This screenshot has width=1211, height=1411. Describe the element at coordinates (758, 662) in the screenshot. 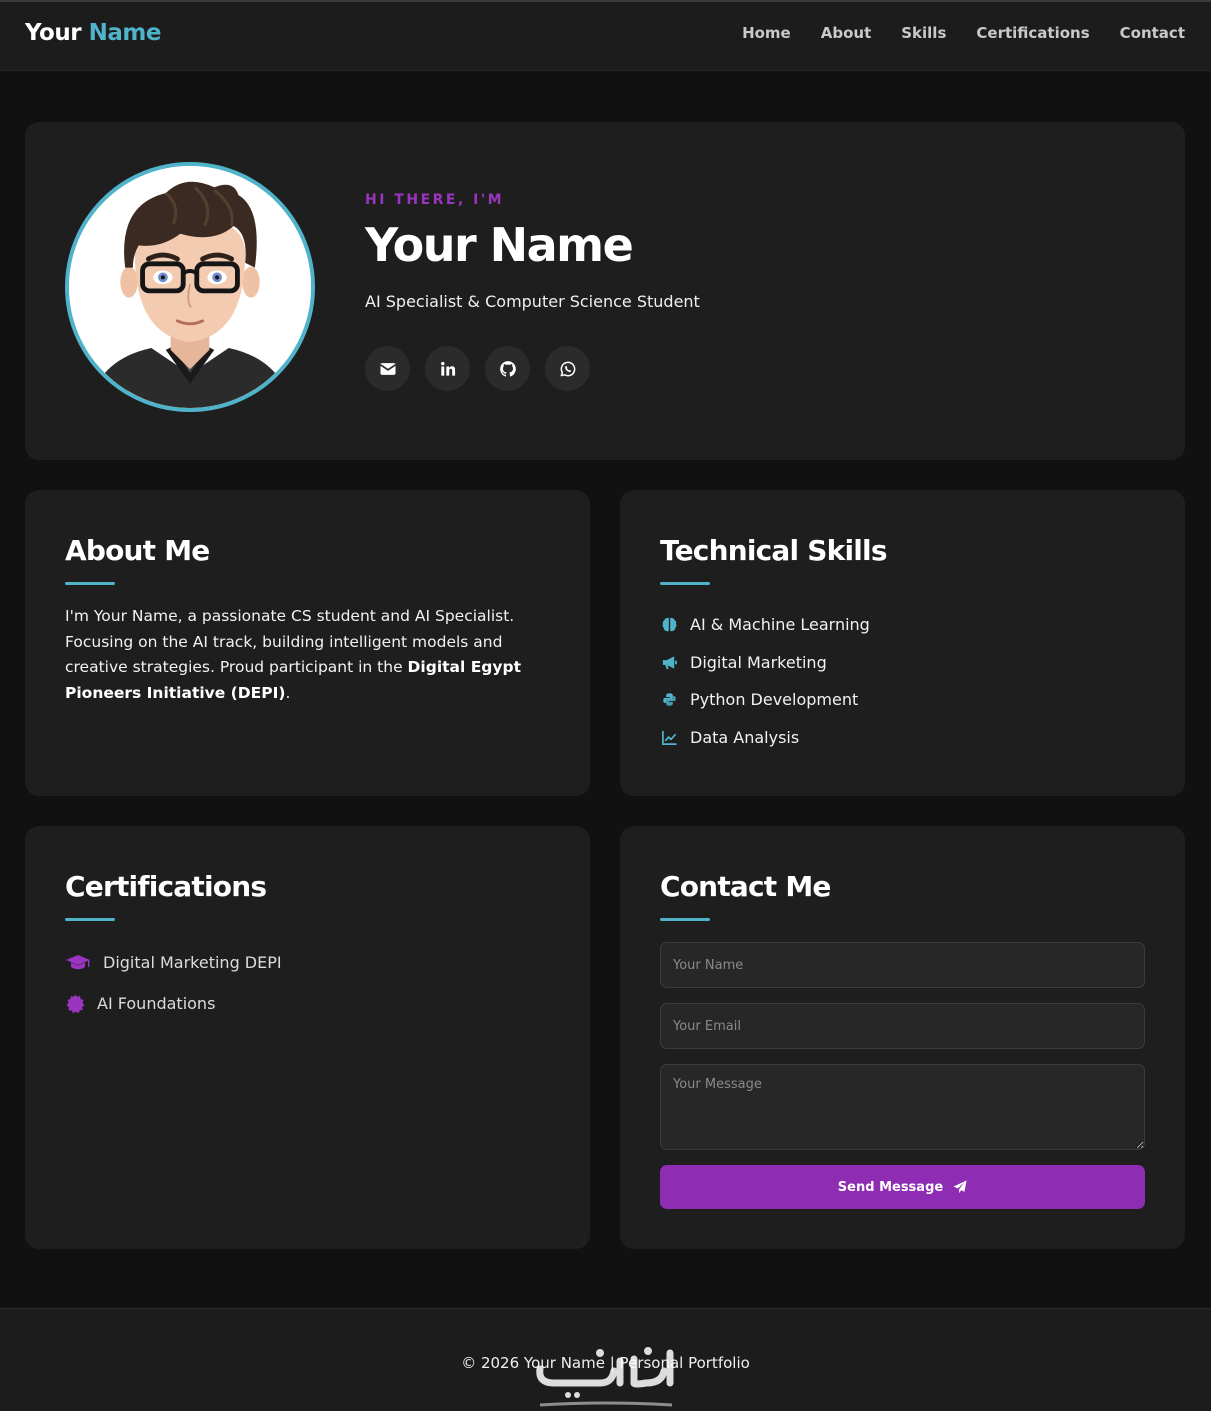

I see `skill-label: Digital Marketing` at that location.